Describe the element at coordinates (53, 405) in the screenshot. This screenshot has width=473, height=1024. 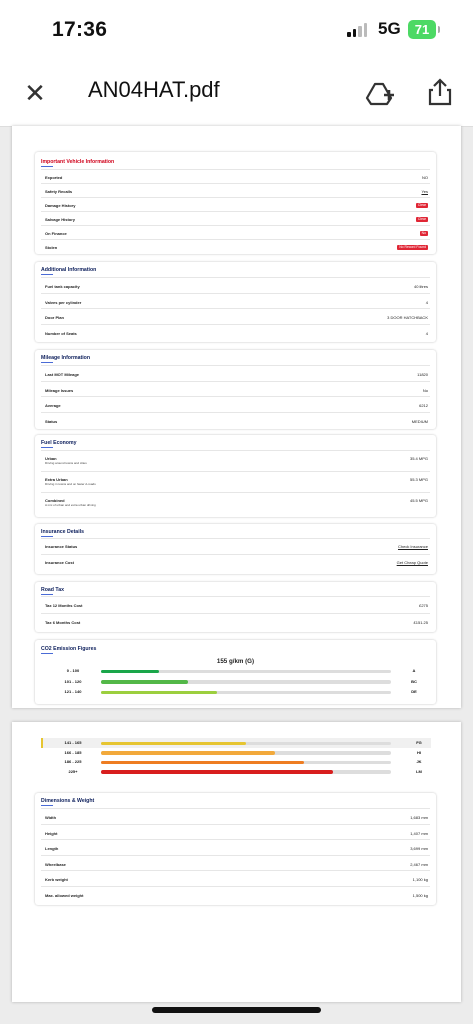
I see `row-label: Average` at that location.